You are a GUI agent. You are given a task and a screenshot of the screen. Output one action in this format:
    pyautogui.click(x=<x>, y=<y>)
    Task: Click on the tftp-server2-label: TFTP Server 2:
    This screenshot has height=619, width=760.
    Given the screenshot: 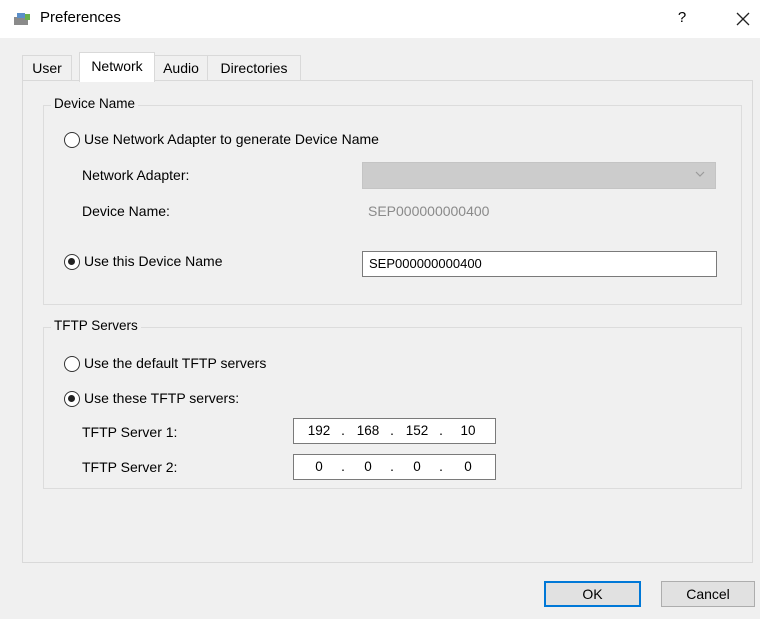 What is the action you would take?
    pyautogui.click(x=130, y=467)
    